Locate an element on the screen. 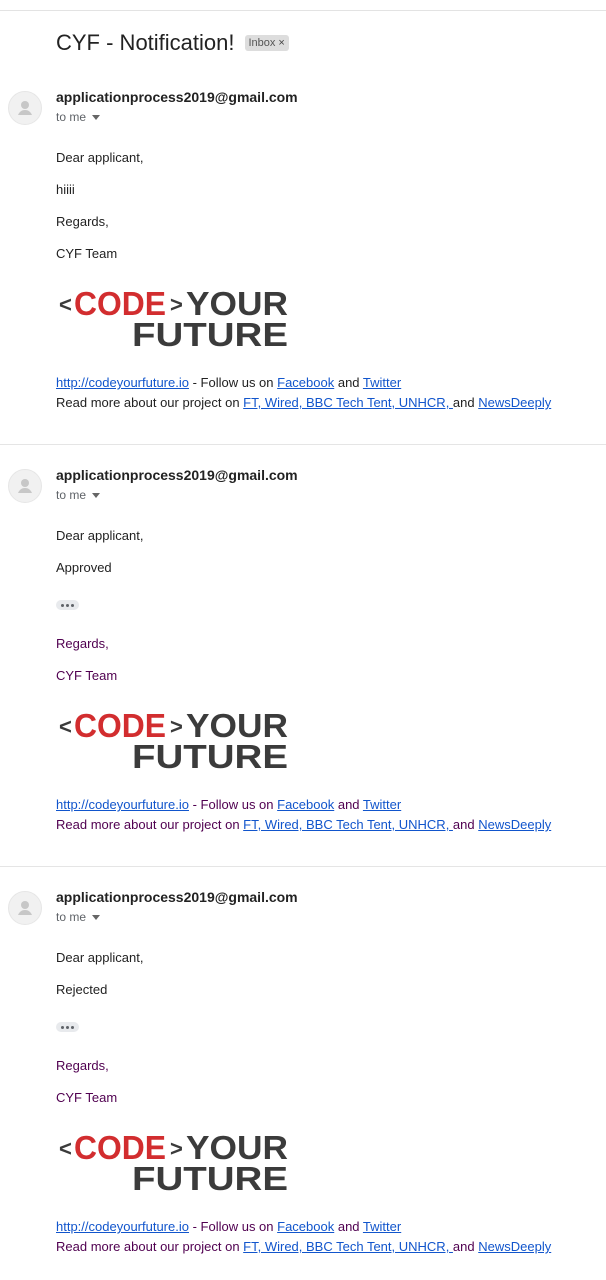 This screenshot has width=606, height=1280. subject-row: CYF - Notification! Inbox × is located at coordinates (172, 43).